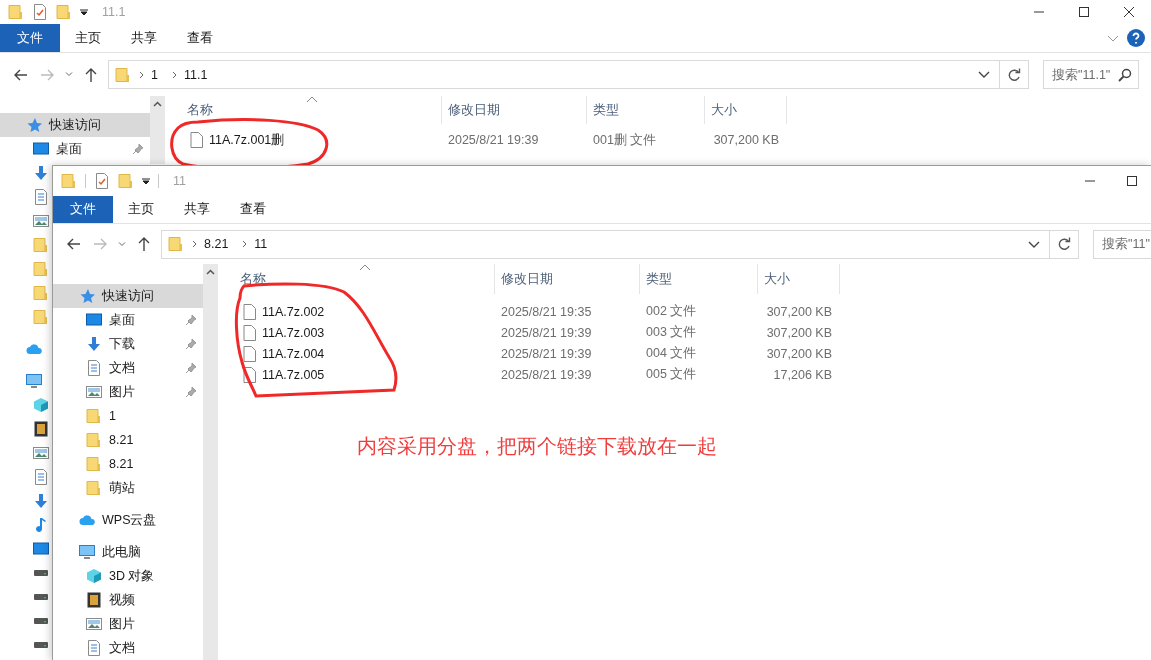 The image size is (1151, 660). Describe the element at coordinates (1122, 244) in the screenshot. I see `search-field: 搜索"11"` at that location.